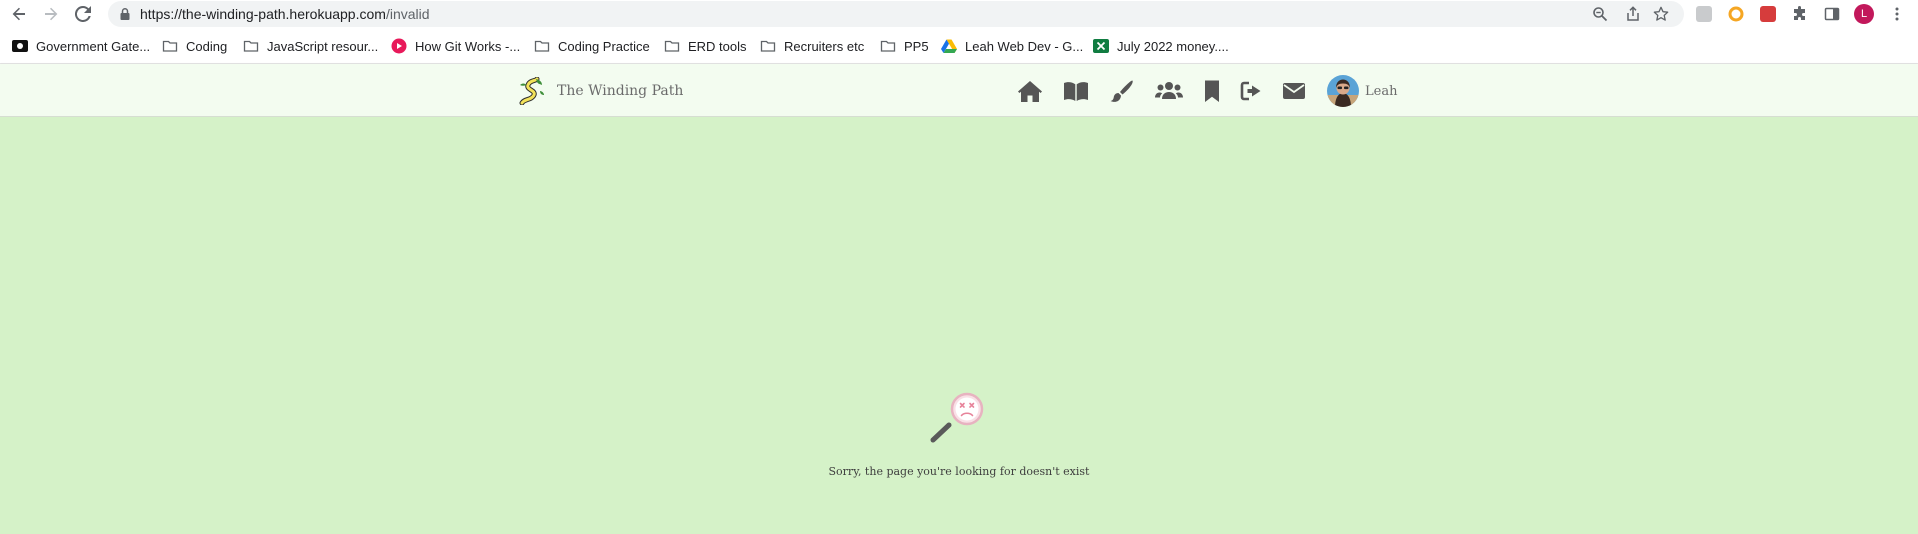 The height and width of the screenshot is (534, 1918). I want to click on home-icon, so click(1030, 91).